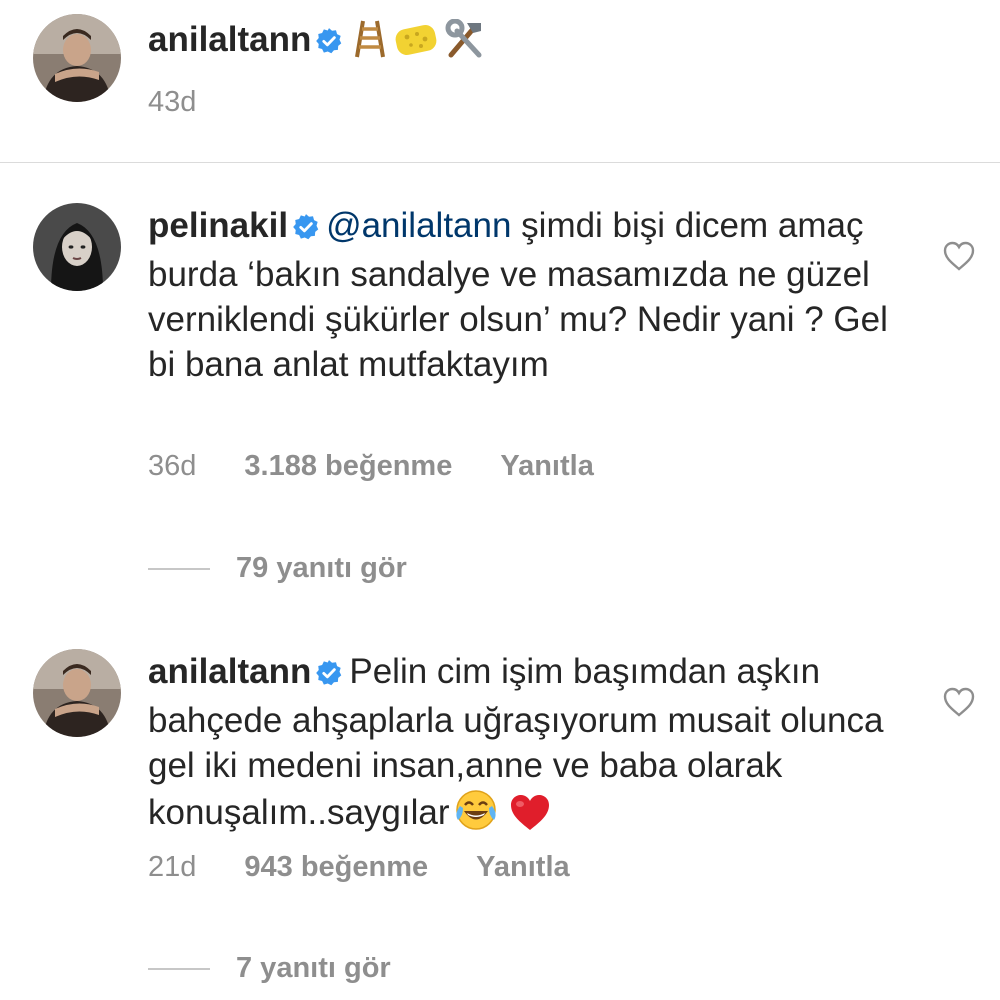 The height and width of the screenshot is (1000, 1000). I want to click on view-replies-button: 7 yanıtı gör, so click(269, 968).